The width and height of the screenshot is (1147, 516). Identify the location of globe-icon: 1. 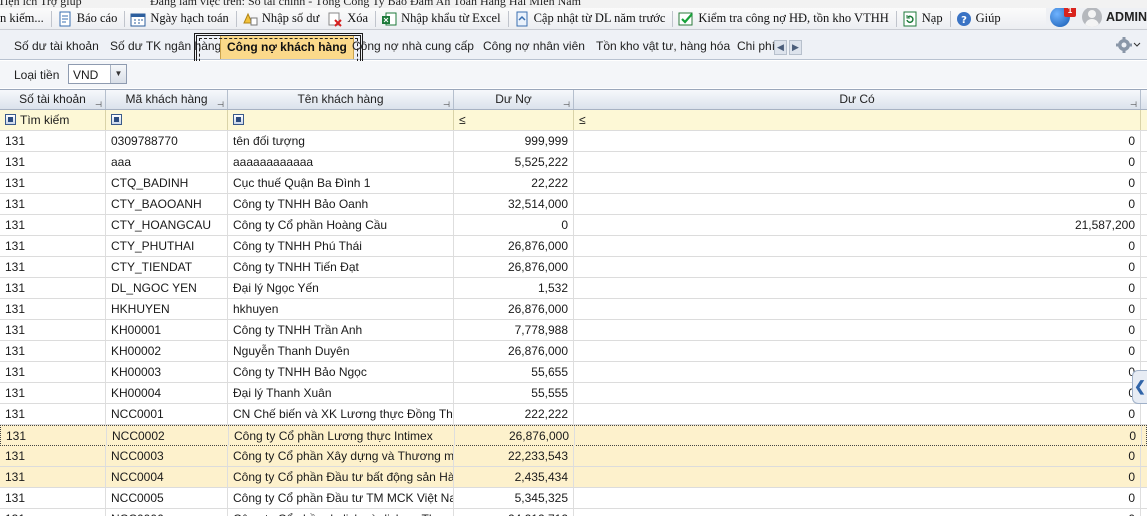
(1063, 17).